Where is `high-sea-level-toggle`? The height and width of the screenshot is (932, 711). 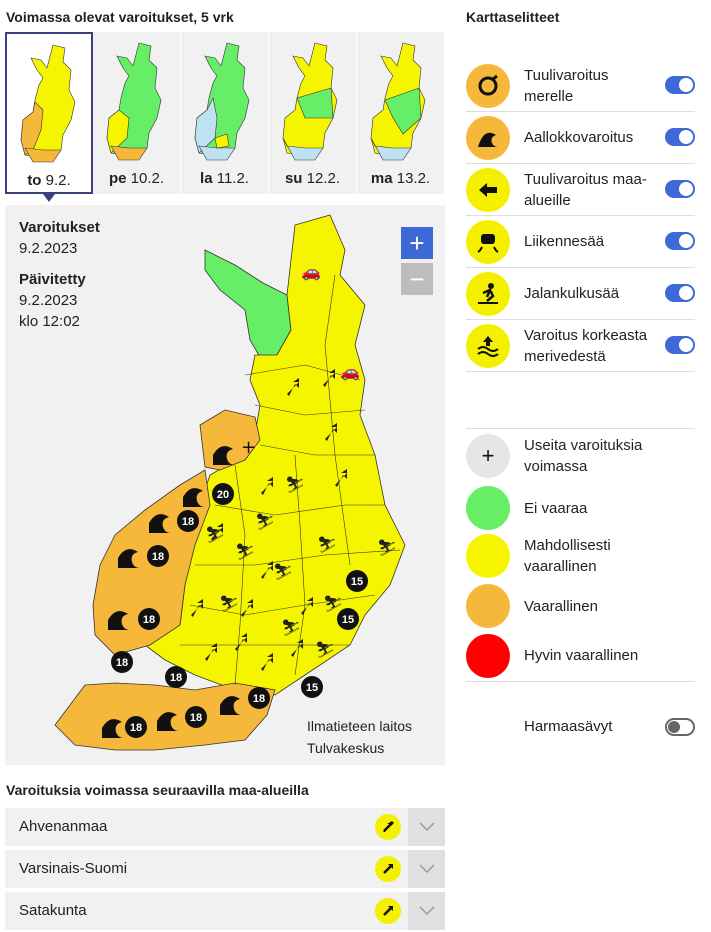
high-sea-level-toggle is located at coordinates (680, 345).